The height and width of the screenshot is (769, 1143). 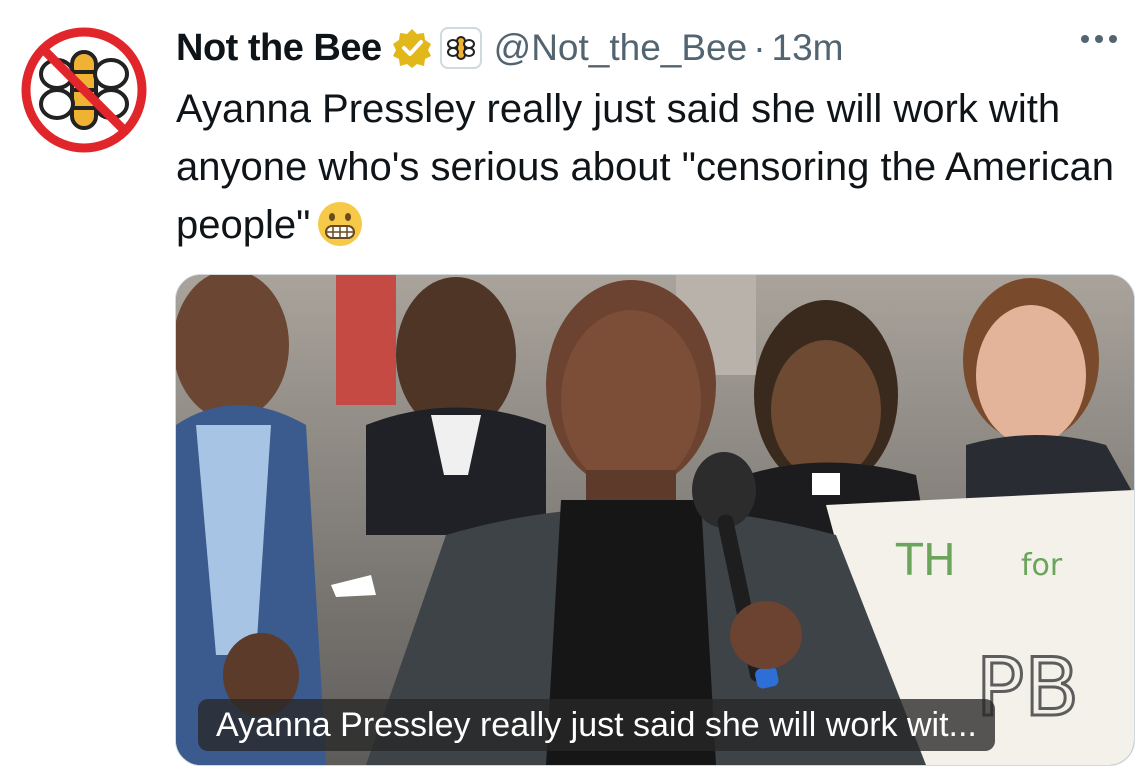 What do you see at coordinates (1099, 39) in the screenshot?
I see `more-options-icon` at bounding box center [1099, 39].